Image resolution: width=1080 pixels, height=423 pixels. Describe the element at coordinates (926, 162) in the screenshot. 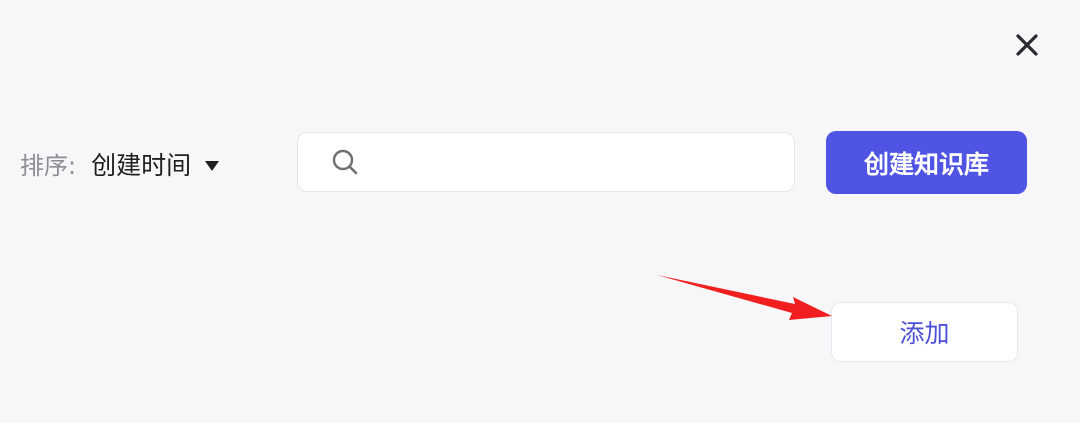

I see `create-knowledge-base-button: 创建知识库` at that location.